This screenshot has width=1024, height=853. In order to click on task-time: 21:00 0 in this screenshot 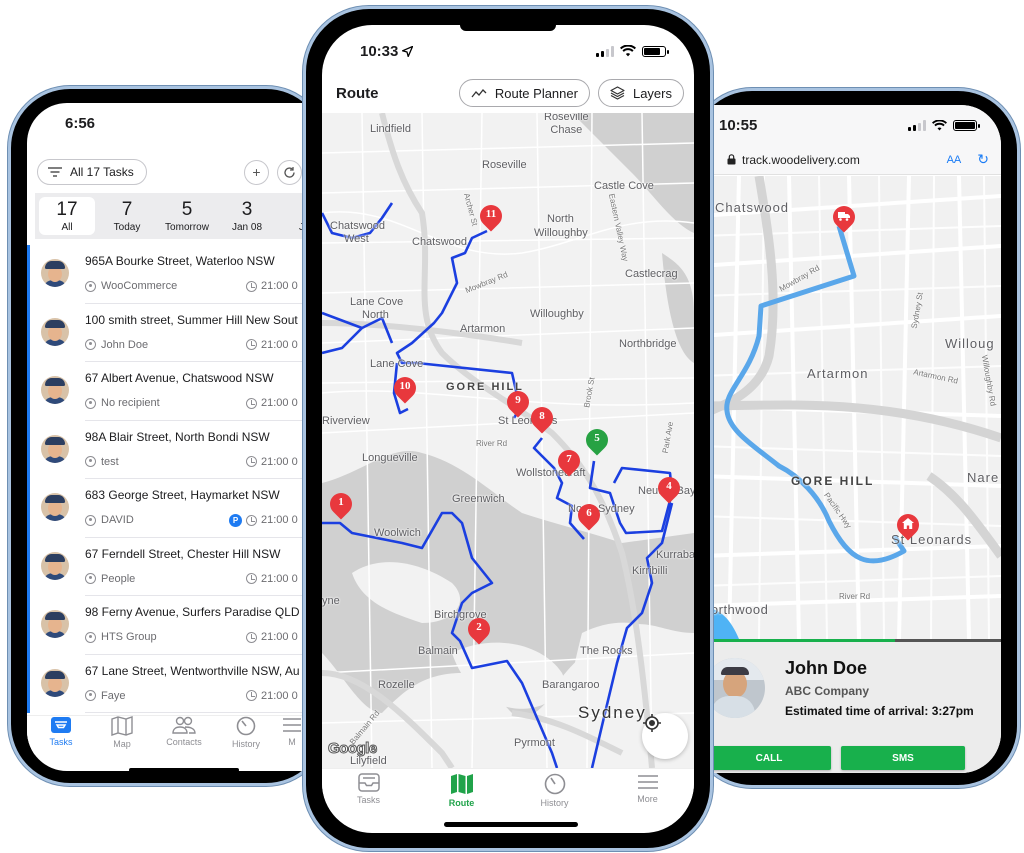, I will do `click(272, 345)`.